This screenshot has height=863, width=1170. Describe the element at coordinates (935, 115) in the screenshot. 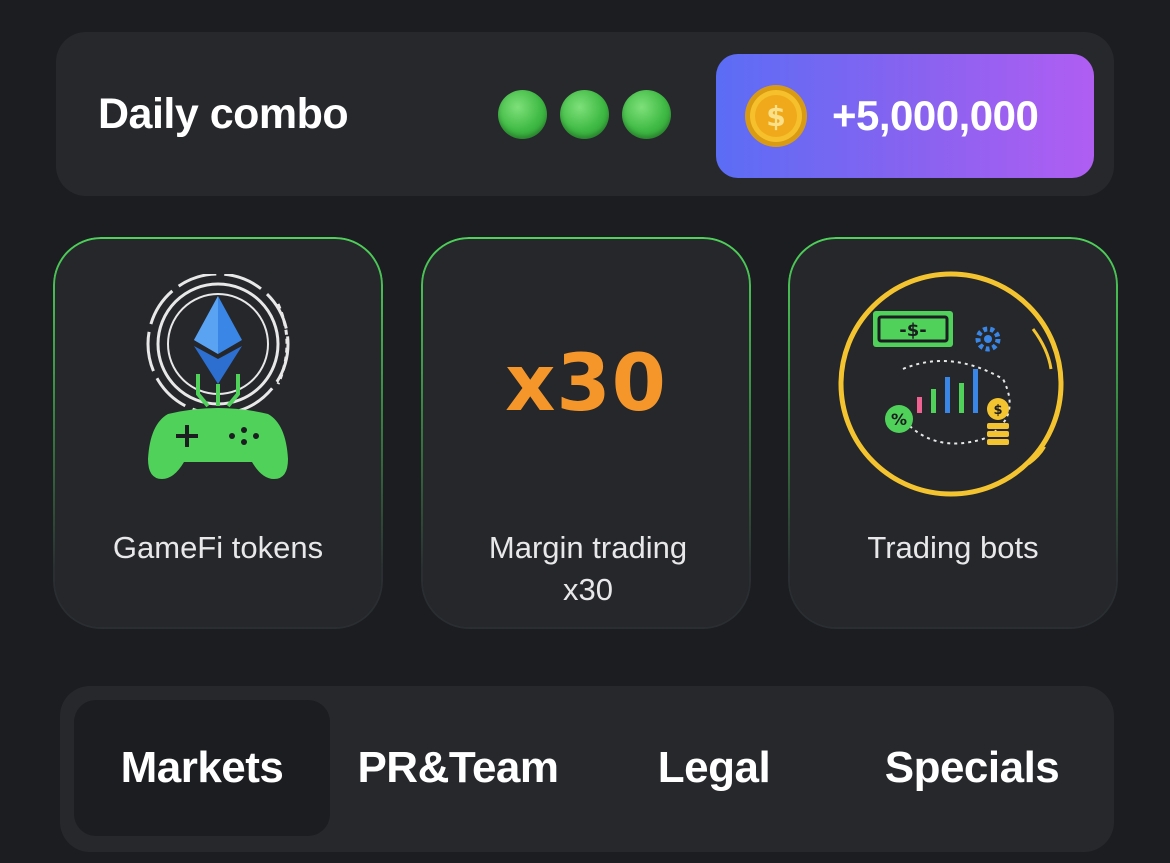

I see `combo-reward-value: +5,000,000` at that location.